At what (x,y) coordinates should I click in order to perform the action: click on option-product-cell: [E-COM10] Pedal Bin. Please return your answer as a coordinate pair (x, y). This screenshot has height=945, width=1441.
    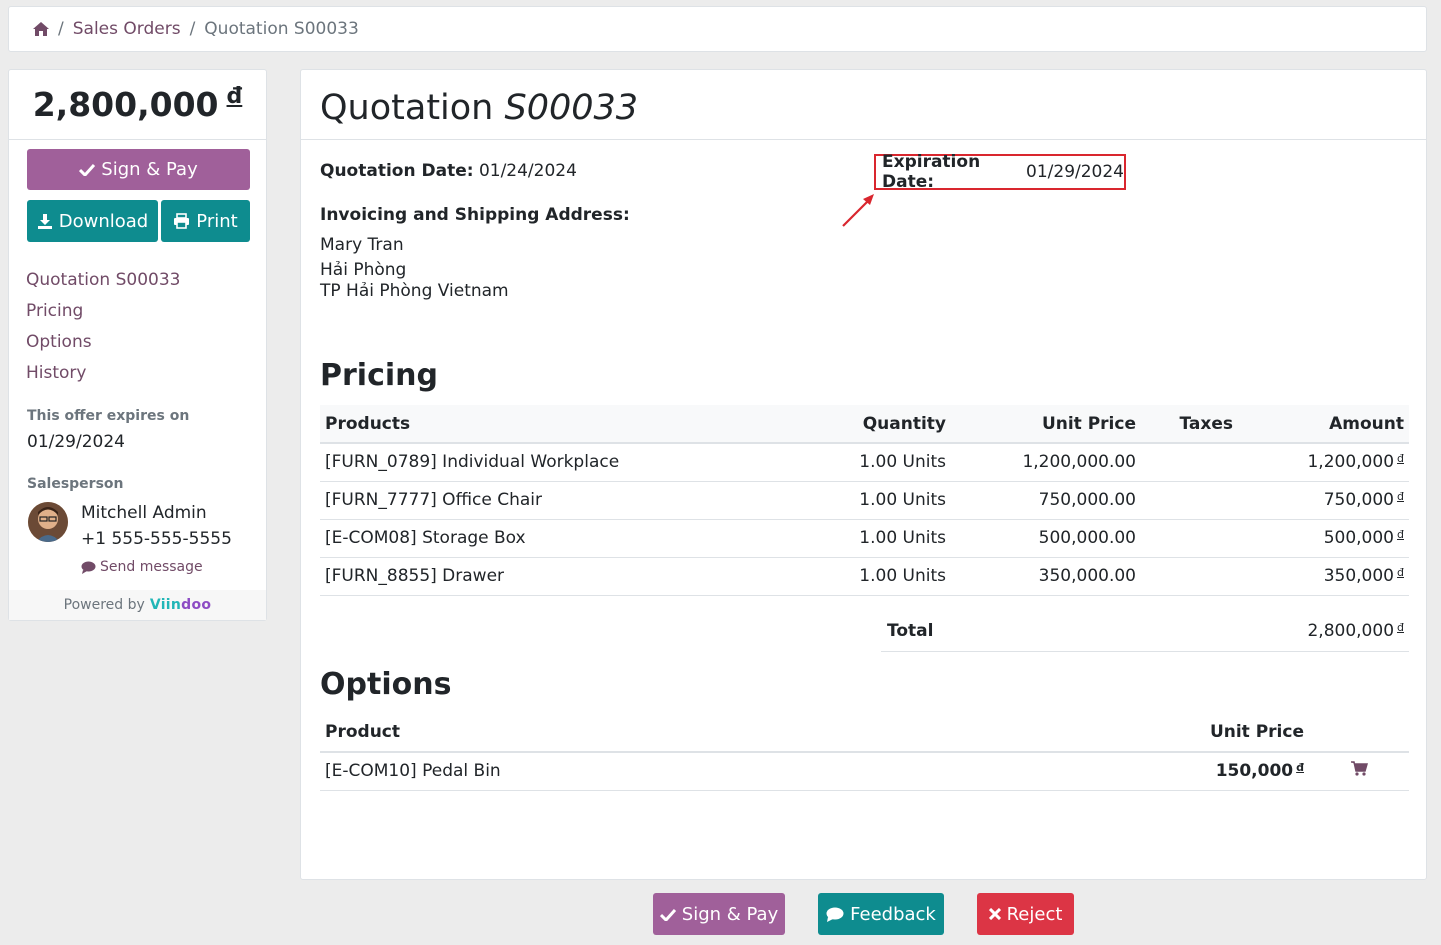
    Looking at the image, I should click on (720, 771).